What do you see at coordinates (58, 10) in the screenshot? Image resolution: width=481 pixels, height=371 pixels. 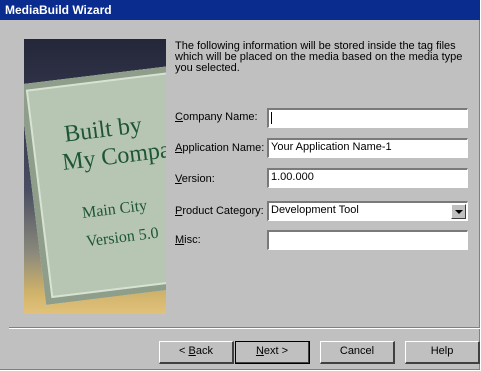 I see `window-title: MediaBuild Wizard` at bounding box center [58, 10].